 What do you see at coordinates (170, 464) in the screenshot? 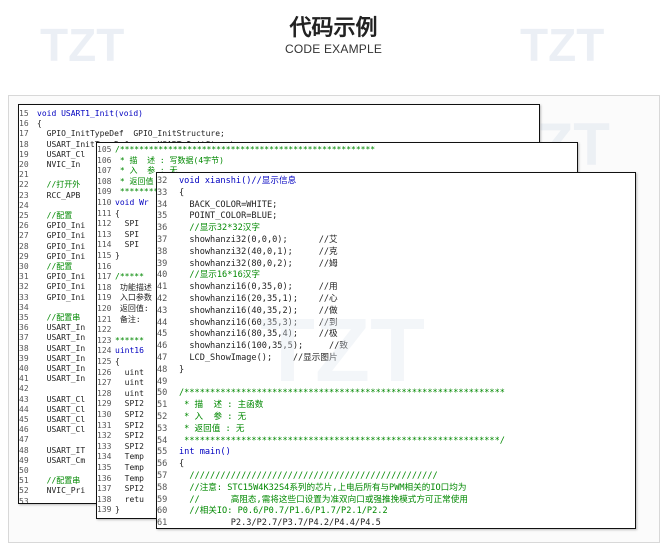
I see `code-line: 56 {` at bounding box center [170, 464].